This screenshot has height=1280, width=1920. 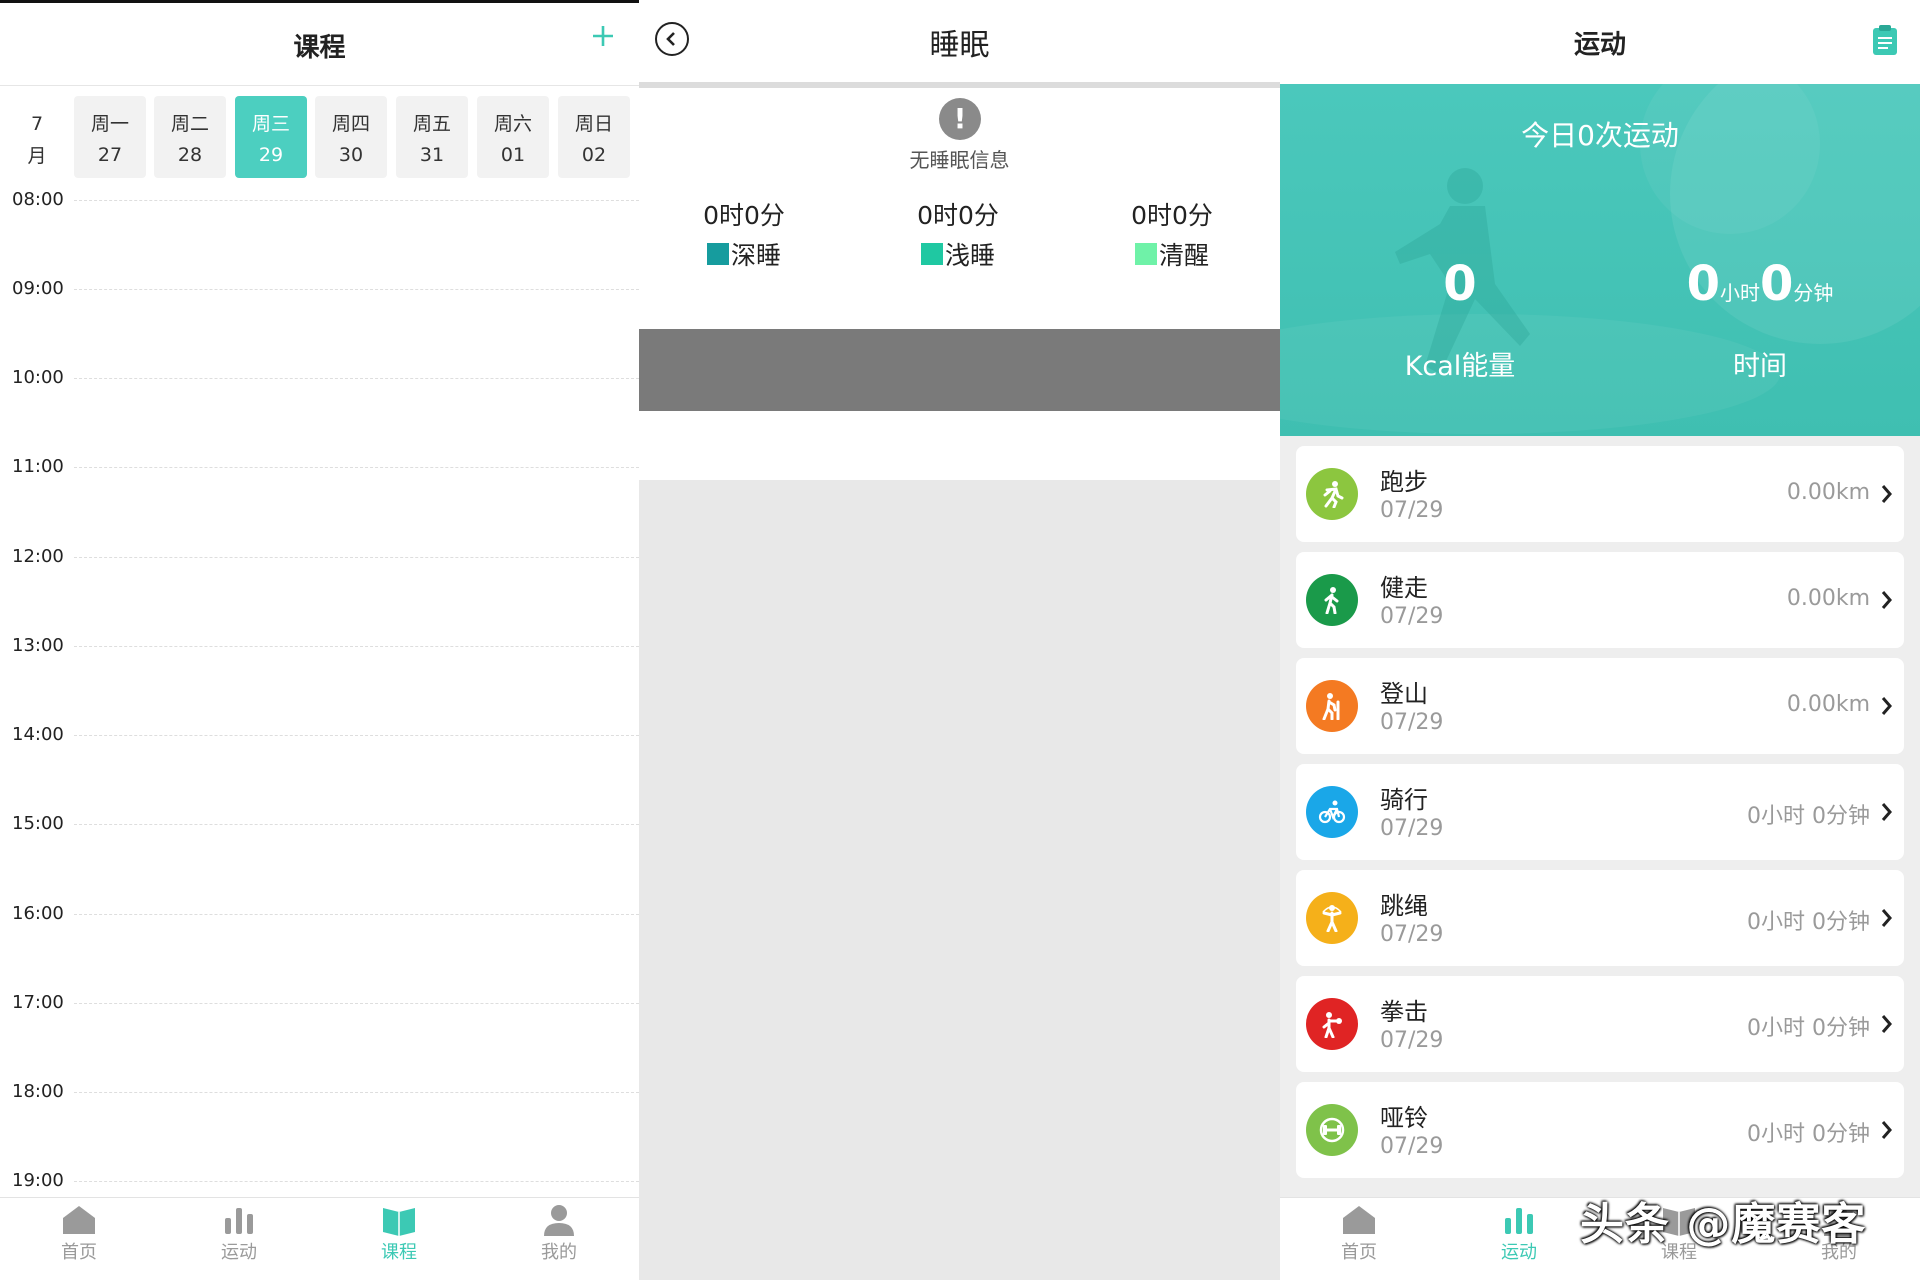 I want to click on time-row: 17:00, so click(x=319, y=1002).